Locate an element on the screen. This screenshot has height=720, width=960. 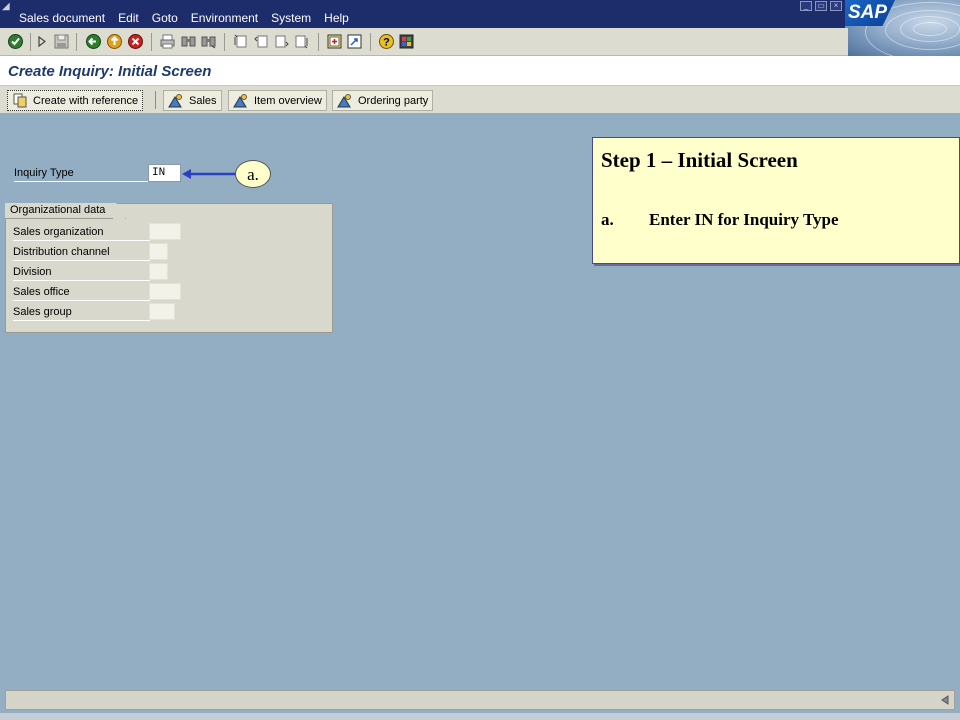
create-with-reference-label: Create with reference is located at coordinates (86, 100).